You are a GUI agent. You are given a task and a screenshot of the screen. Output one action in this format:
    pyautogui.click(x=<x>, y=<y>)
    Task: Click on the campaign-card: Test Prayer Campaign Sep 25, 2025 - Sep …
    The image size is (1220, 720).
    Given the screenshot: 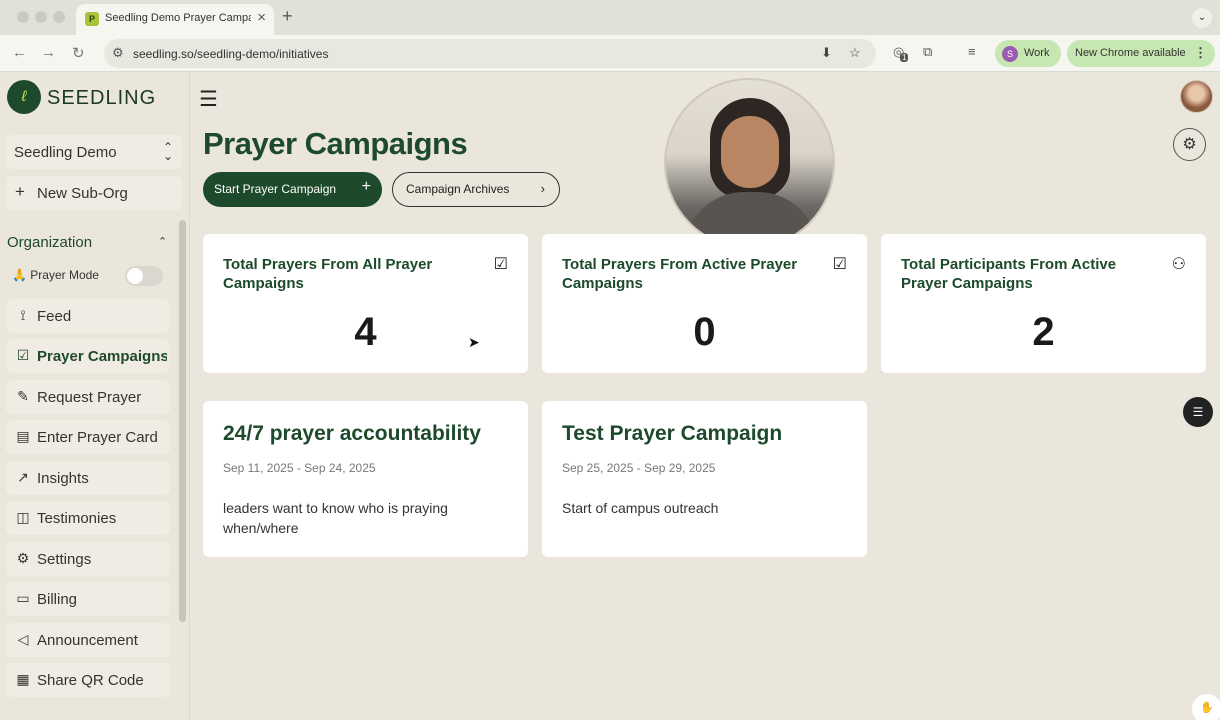 What is the action you would take?
    pyautogui.click(x=704, y=479)
    